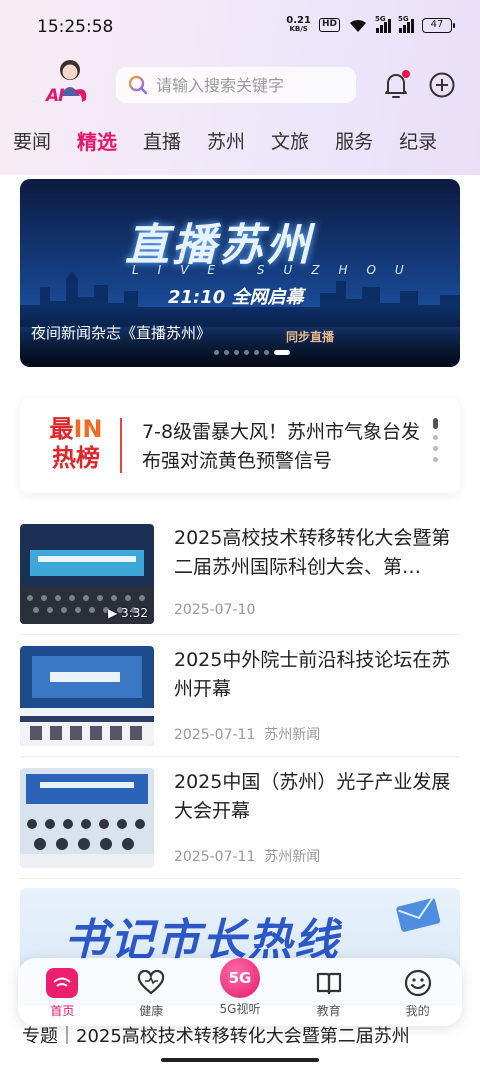  I want to click on fiveg-icon: 5G, so click(239, 978).